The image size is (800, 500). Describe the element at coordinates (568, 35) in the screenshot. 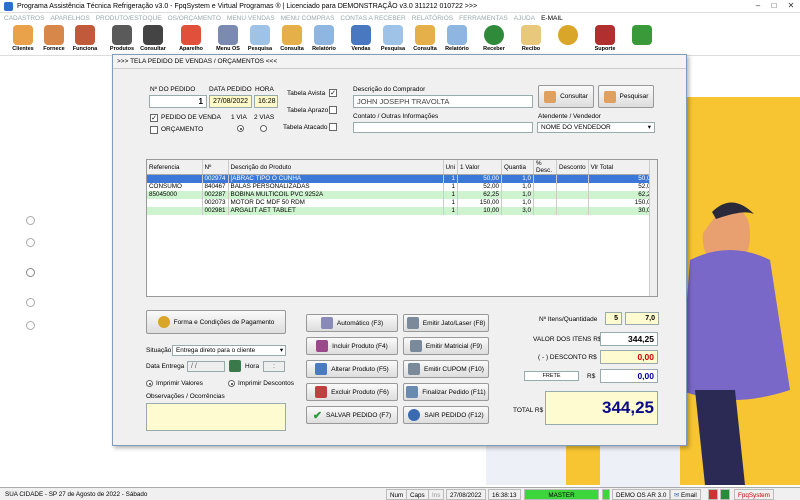

I see `toolbar-coins` at that location.